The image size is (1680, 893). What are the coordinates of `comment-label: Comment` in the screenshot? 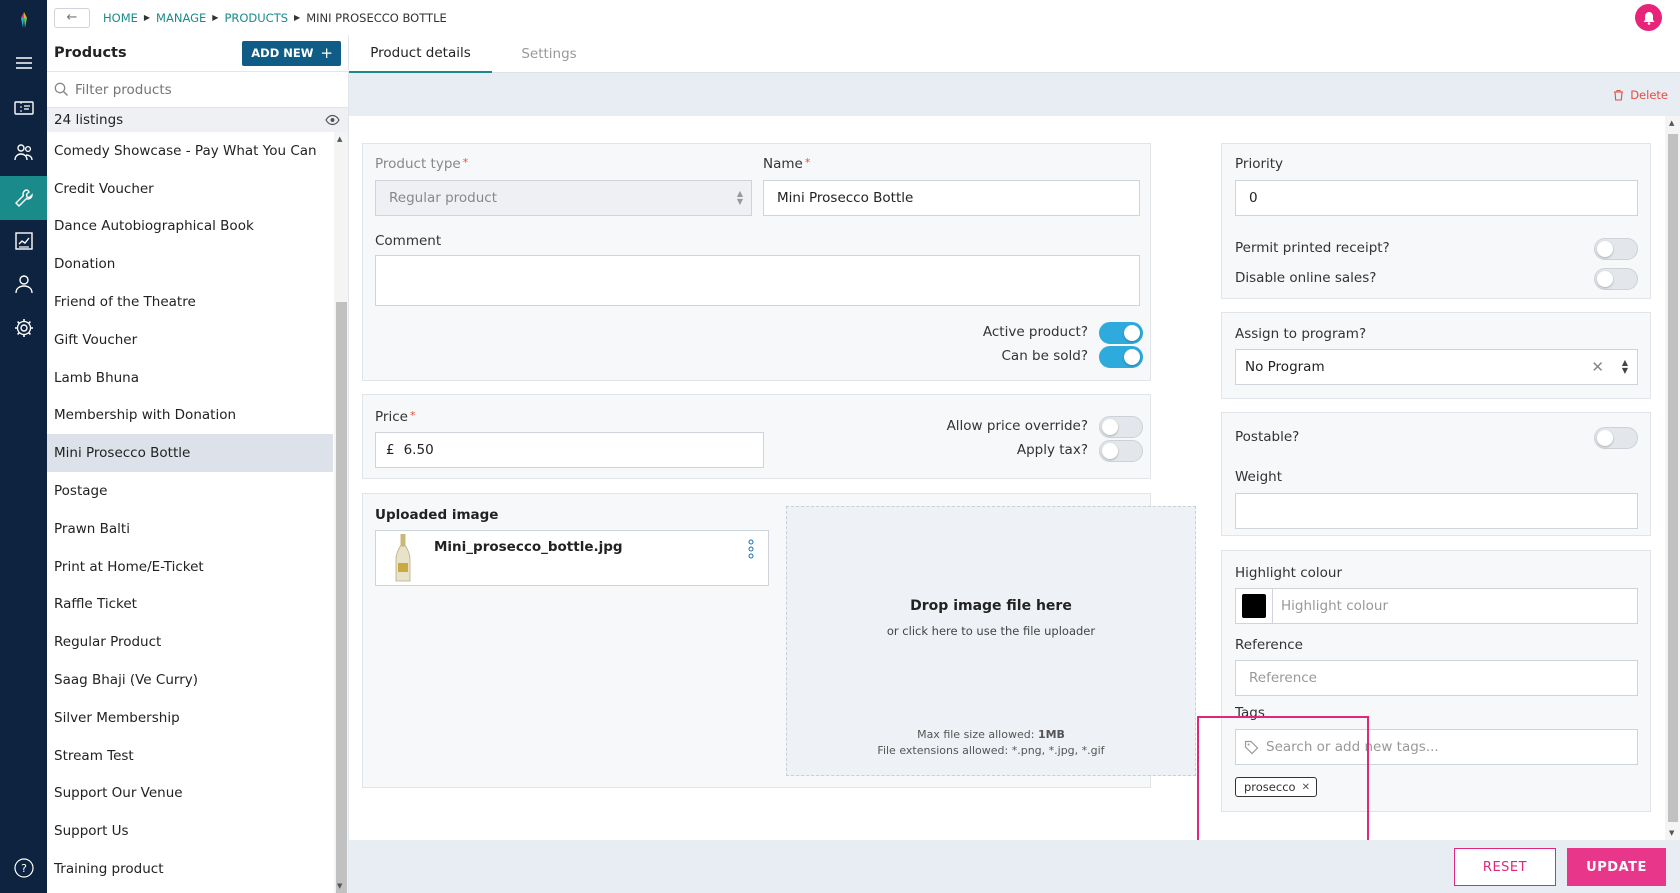 It's located at (408, 241).